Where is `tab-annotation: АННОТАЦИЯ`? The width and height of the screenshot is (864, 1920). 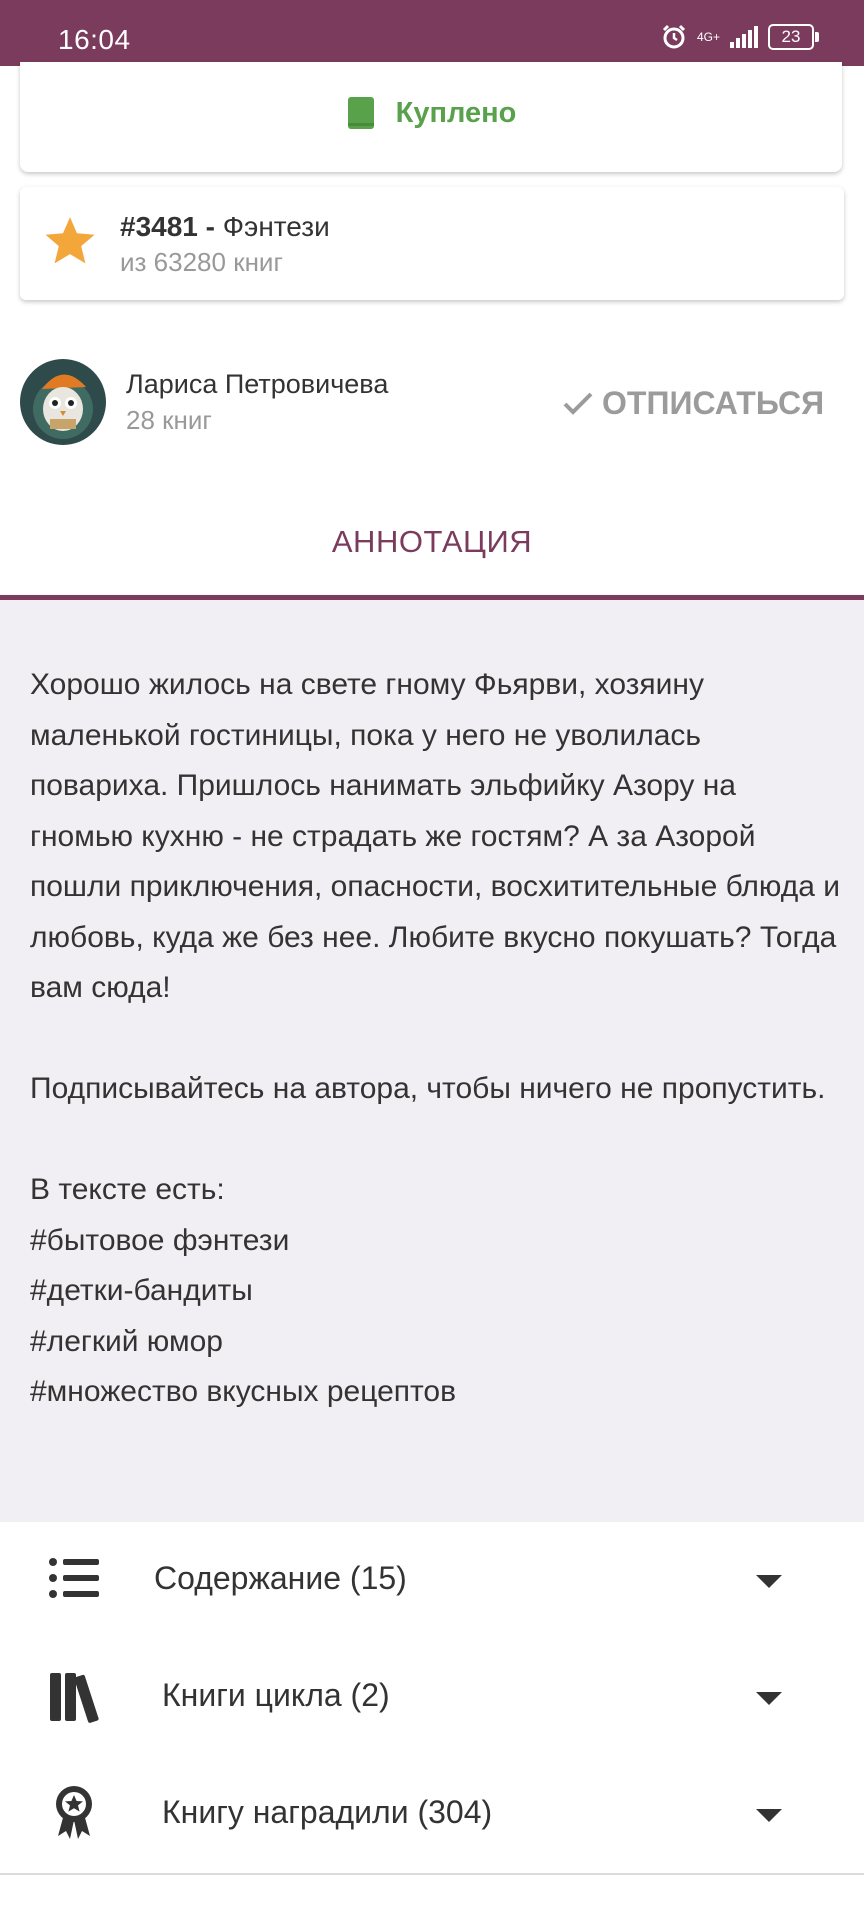
tab-annotation: АННОТАЦИЯ is located at coordinates (432, 542).